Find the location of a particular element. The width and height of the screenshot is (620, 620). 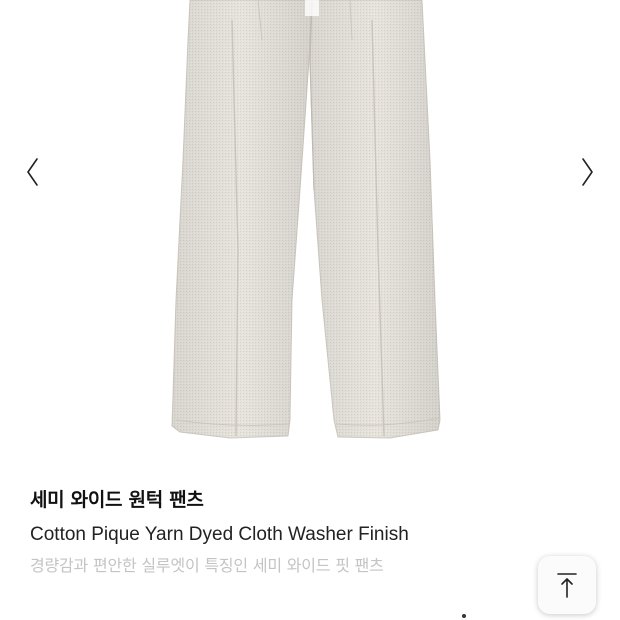

decorative-dot is located at coordinates (464, 616).